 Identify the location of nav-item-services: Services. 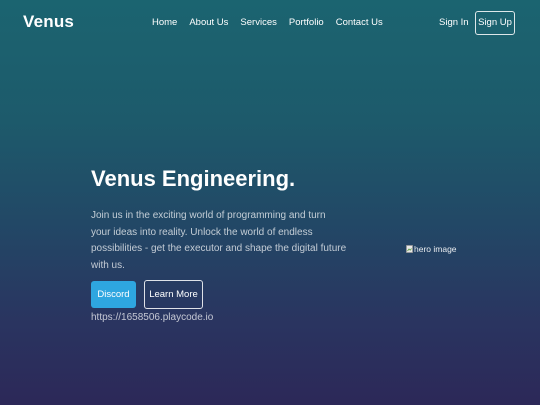
(258, 22).